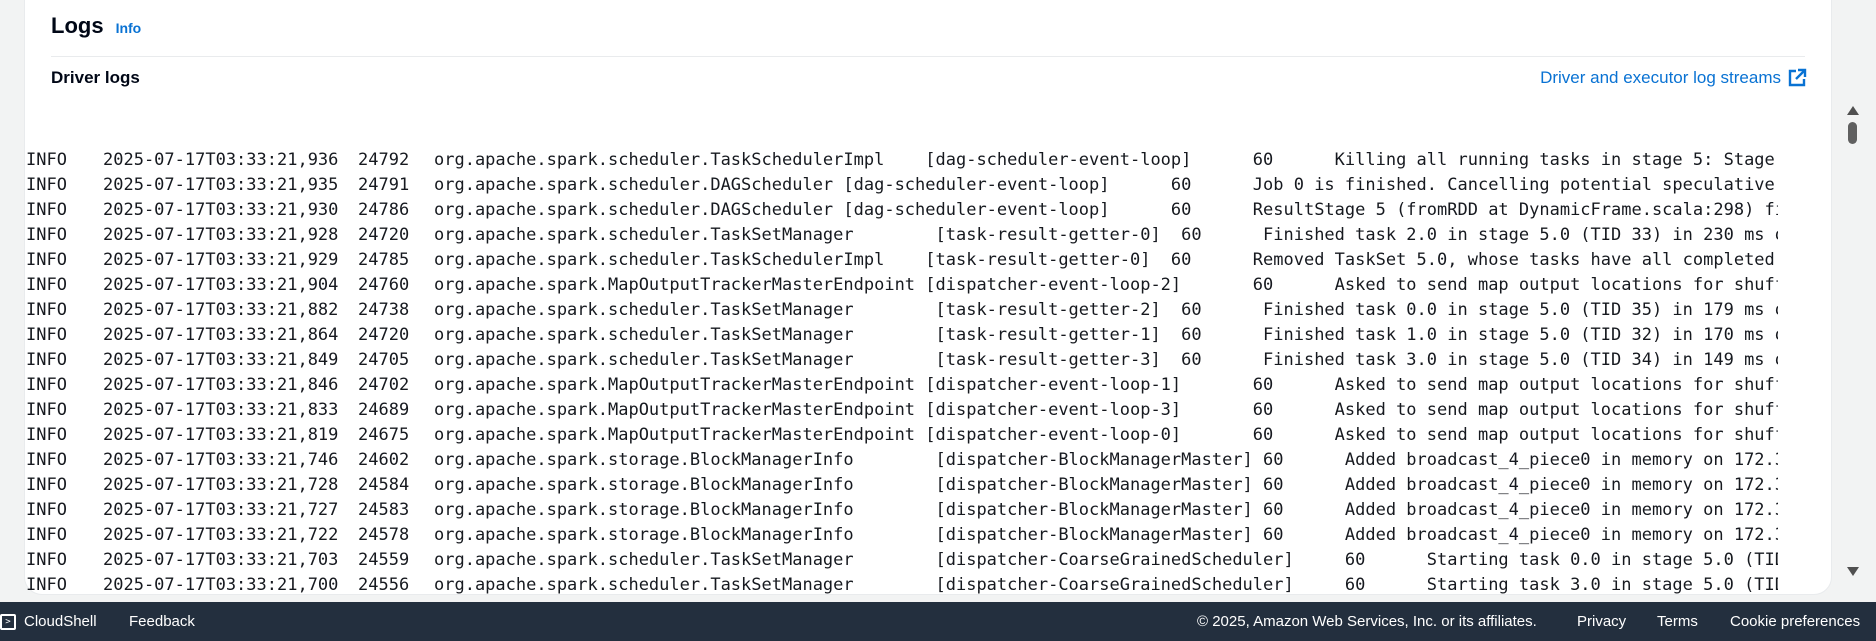 This screenshot has width=1876, height=641. What do you see at coordinates (384, 210) in the screenshot?
I see `log-id: 24786` at bounding box center [384, 210].